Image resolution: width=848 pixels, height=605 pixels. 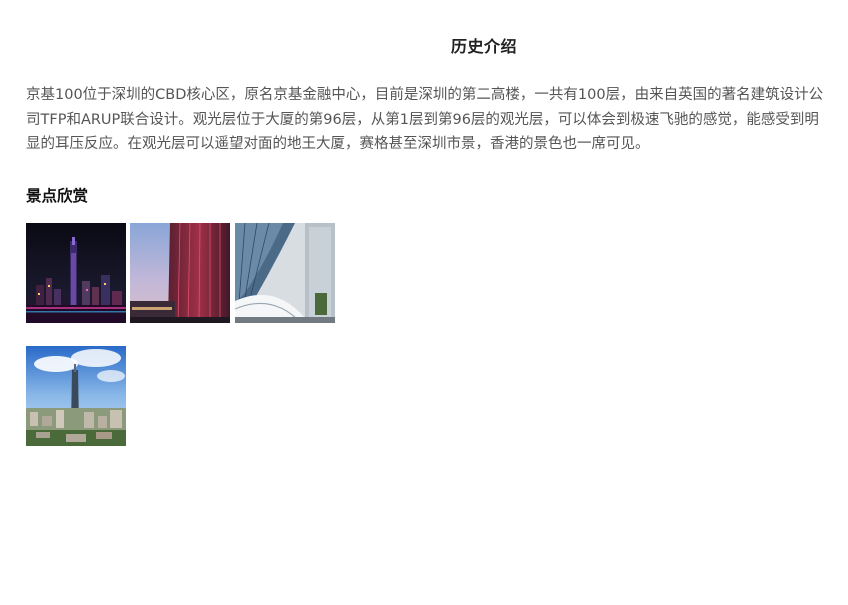 What do you see at coordinates (57, 196) in the screenshot?
I see `scenery-title: 景点欣赏` at bounding box center [57, 196].